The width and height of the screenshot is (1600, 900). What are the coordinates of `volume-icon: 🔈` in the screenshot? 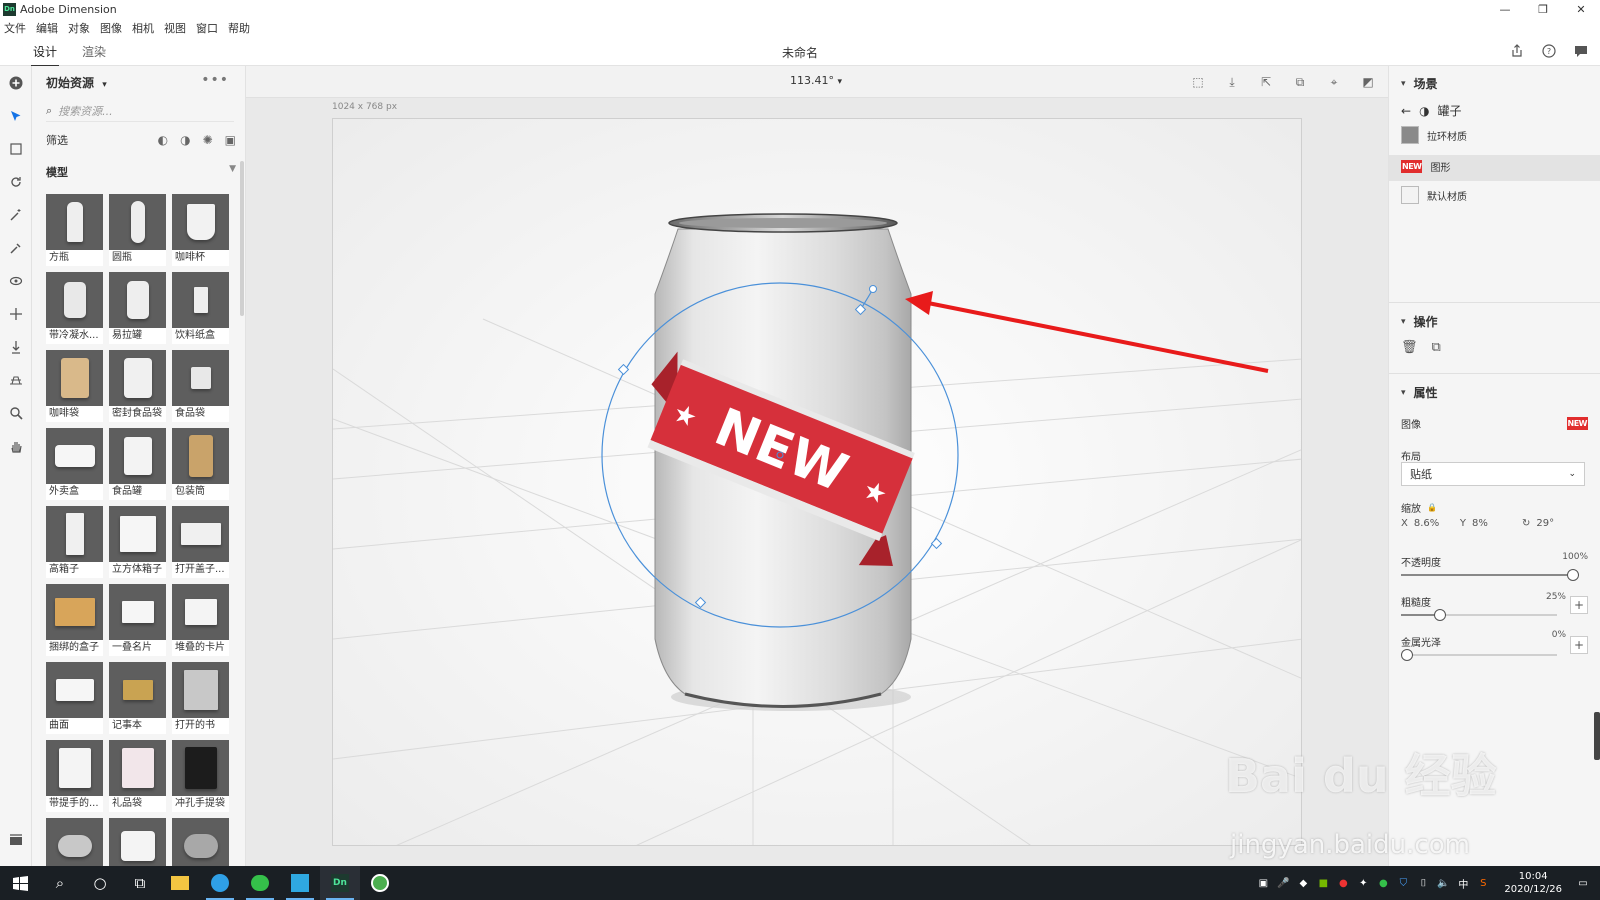 It's located at (1443, 883).